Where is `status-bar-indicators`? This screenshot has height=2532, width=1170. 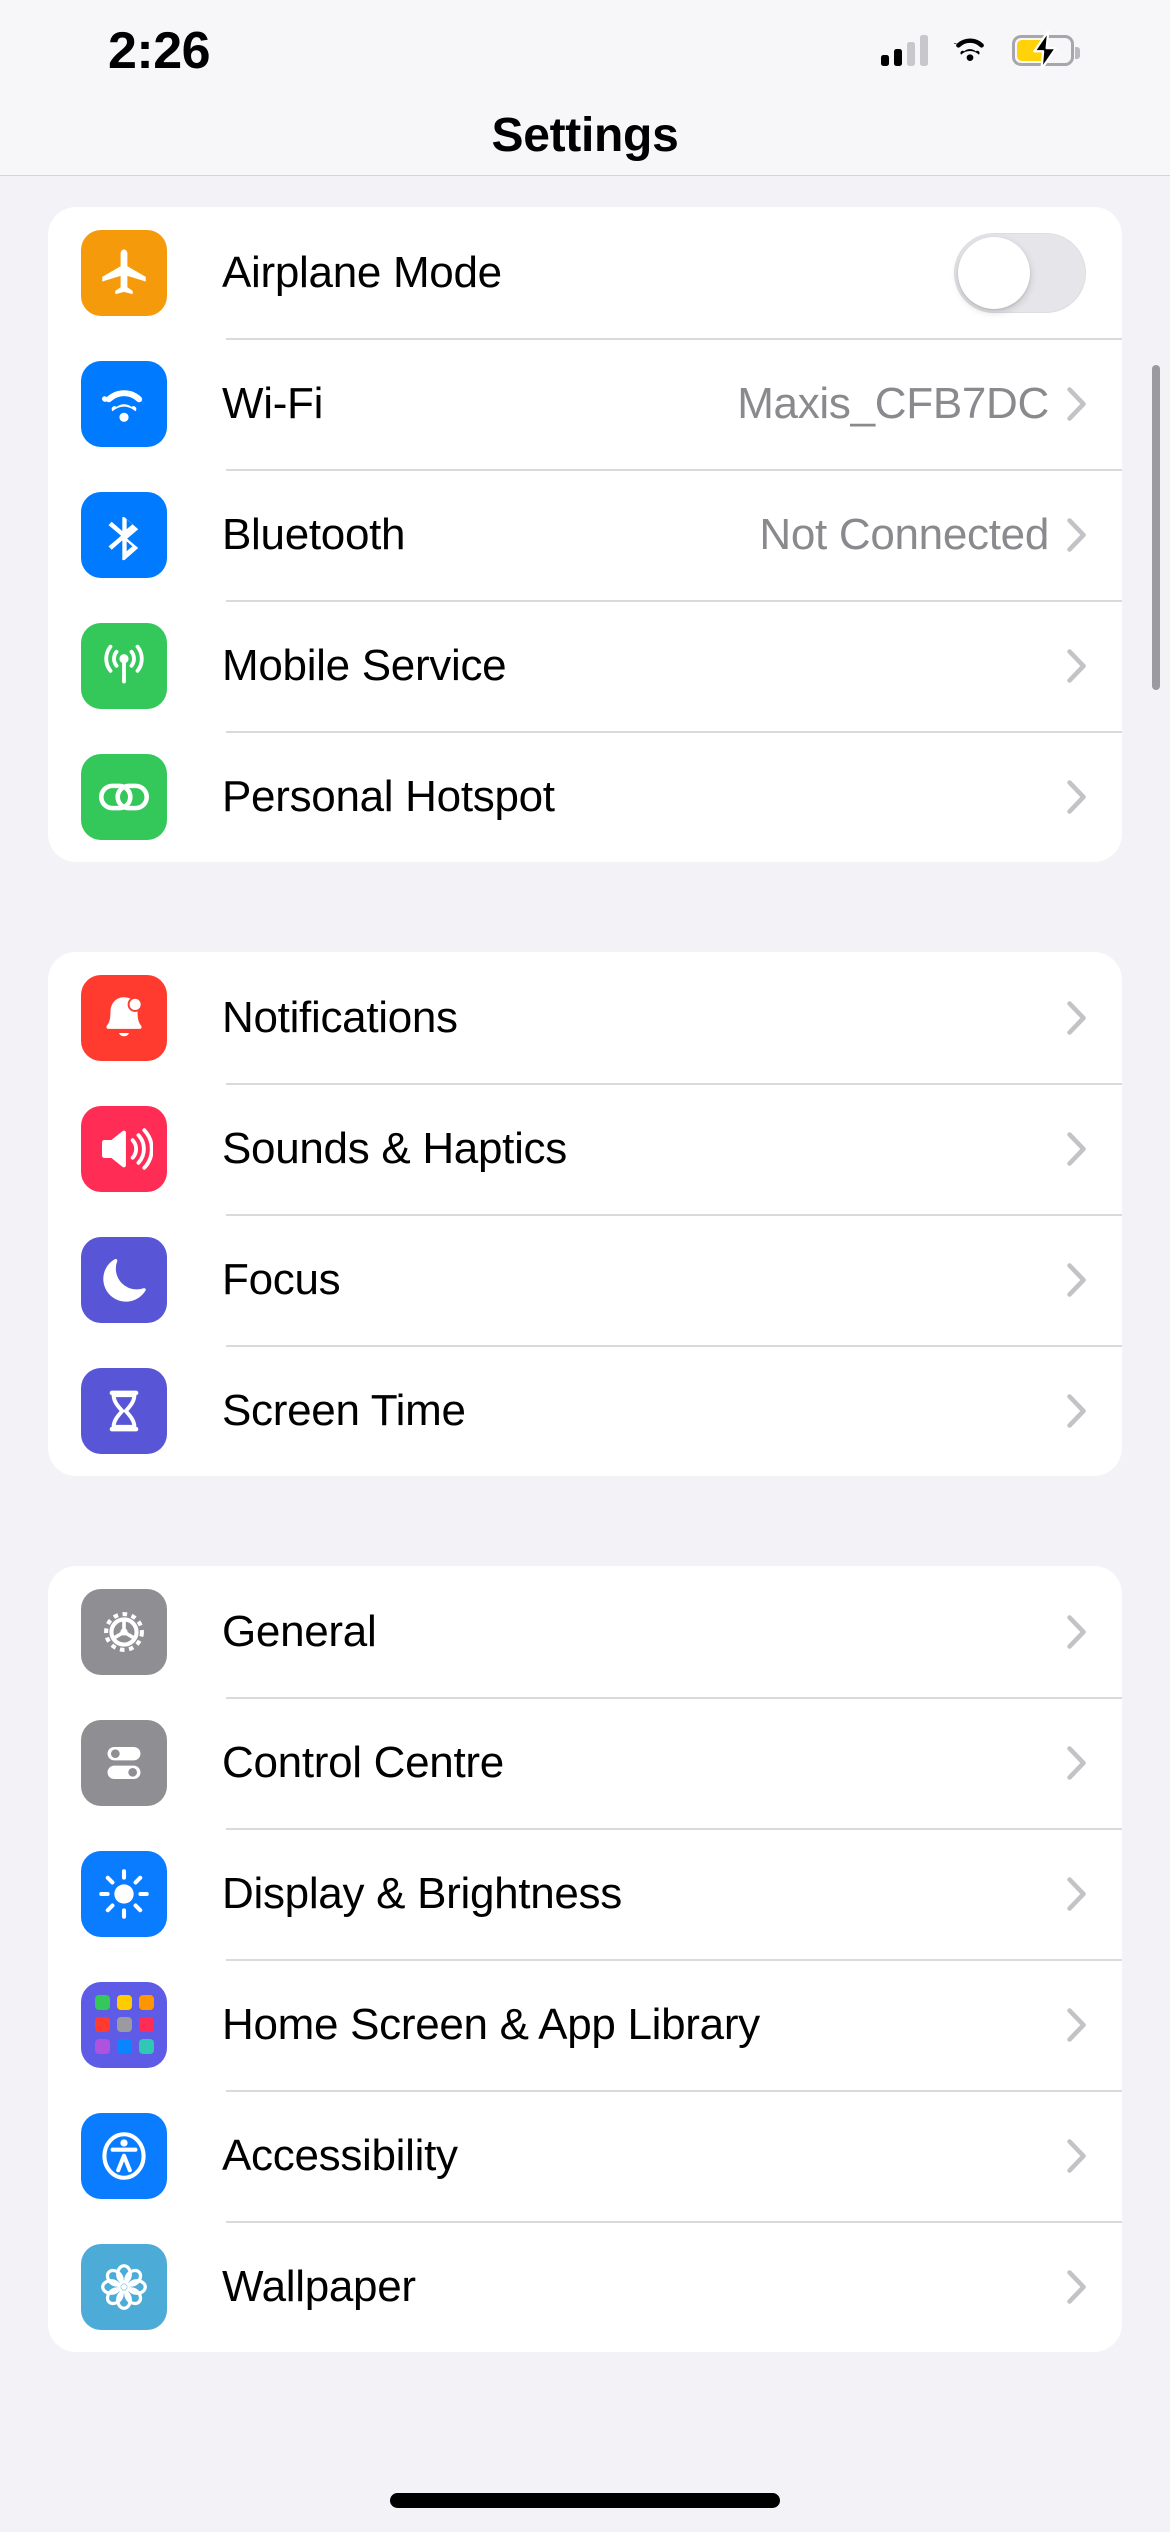 status-bar-indicators is located at coordinates (980, 50).